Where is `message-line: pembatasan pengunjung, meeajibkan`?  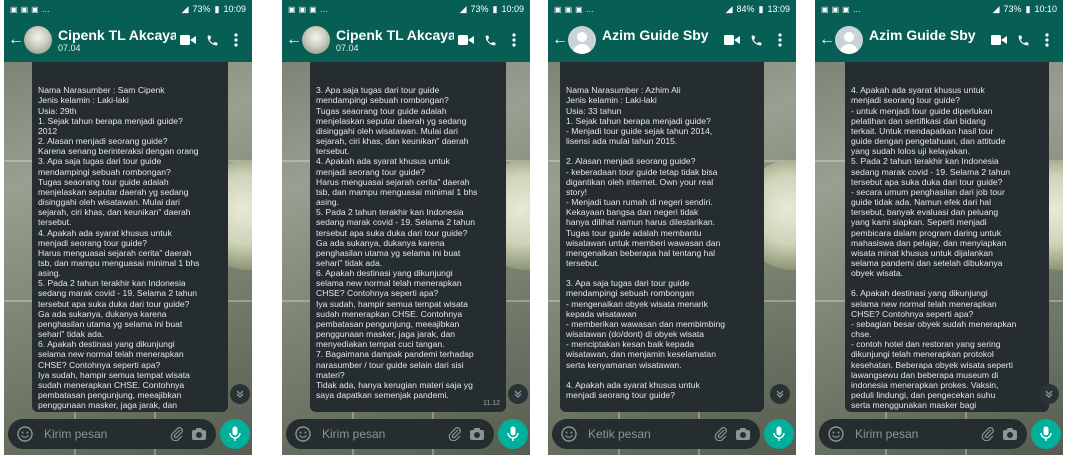 message-line: pembatasan pengunjung, meeajibkan is located at coordinates (388, 323).